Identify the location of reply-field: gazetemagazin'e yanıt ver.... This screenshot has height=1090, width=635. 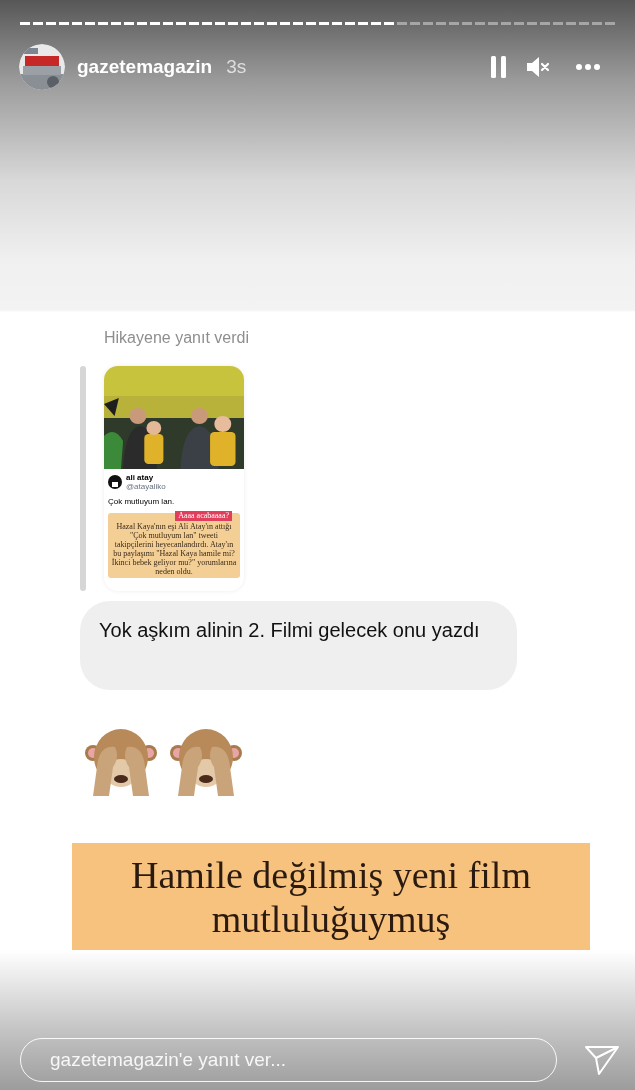
(288, 1060).